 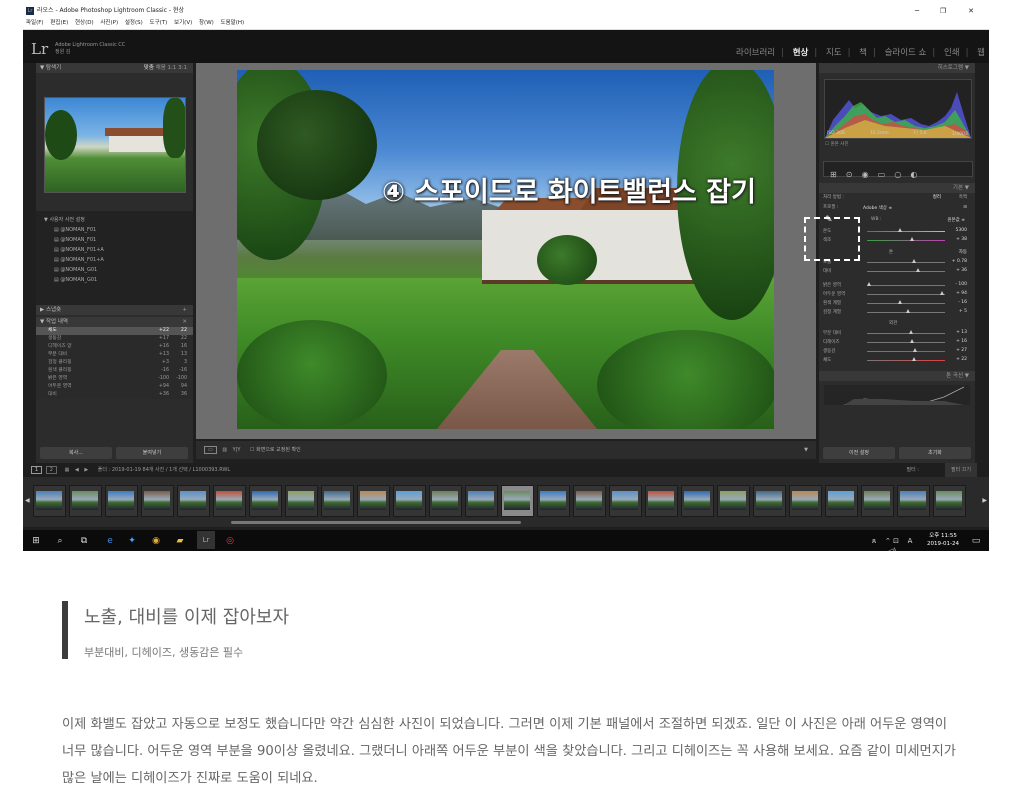 What do you see at coordinates (897, 395) in the screenshot?
I see `tone-curve-preview` at bounding box center [897, 395].